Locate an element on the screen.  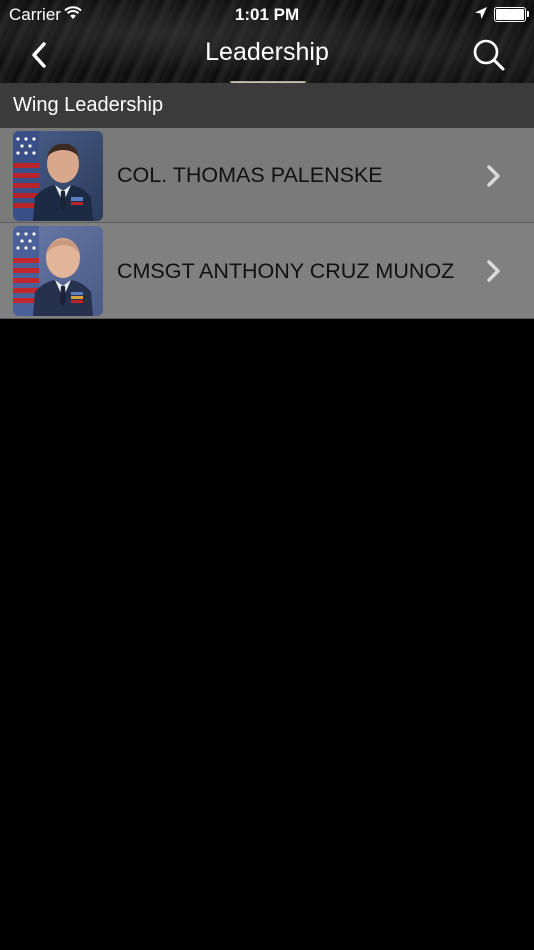
list-item: CMSGT ANTHONY CRUZ MUNOZ is located at coordinates (267, 271).